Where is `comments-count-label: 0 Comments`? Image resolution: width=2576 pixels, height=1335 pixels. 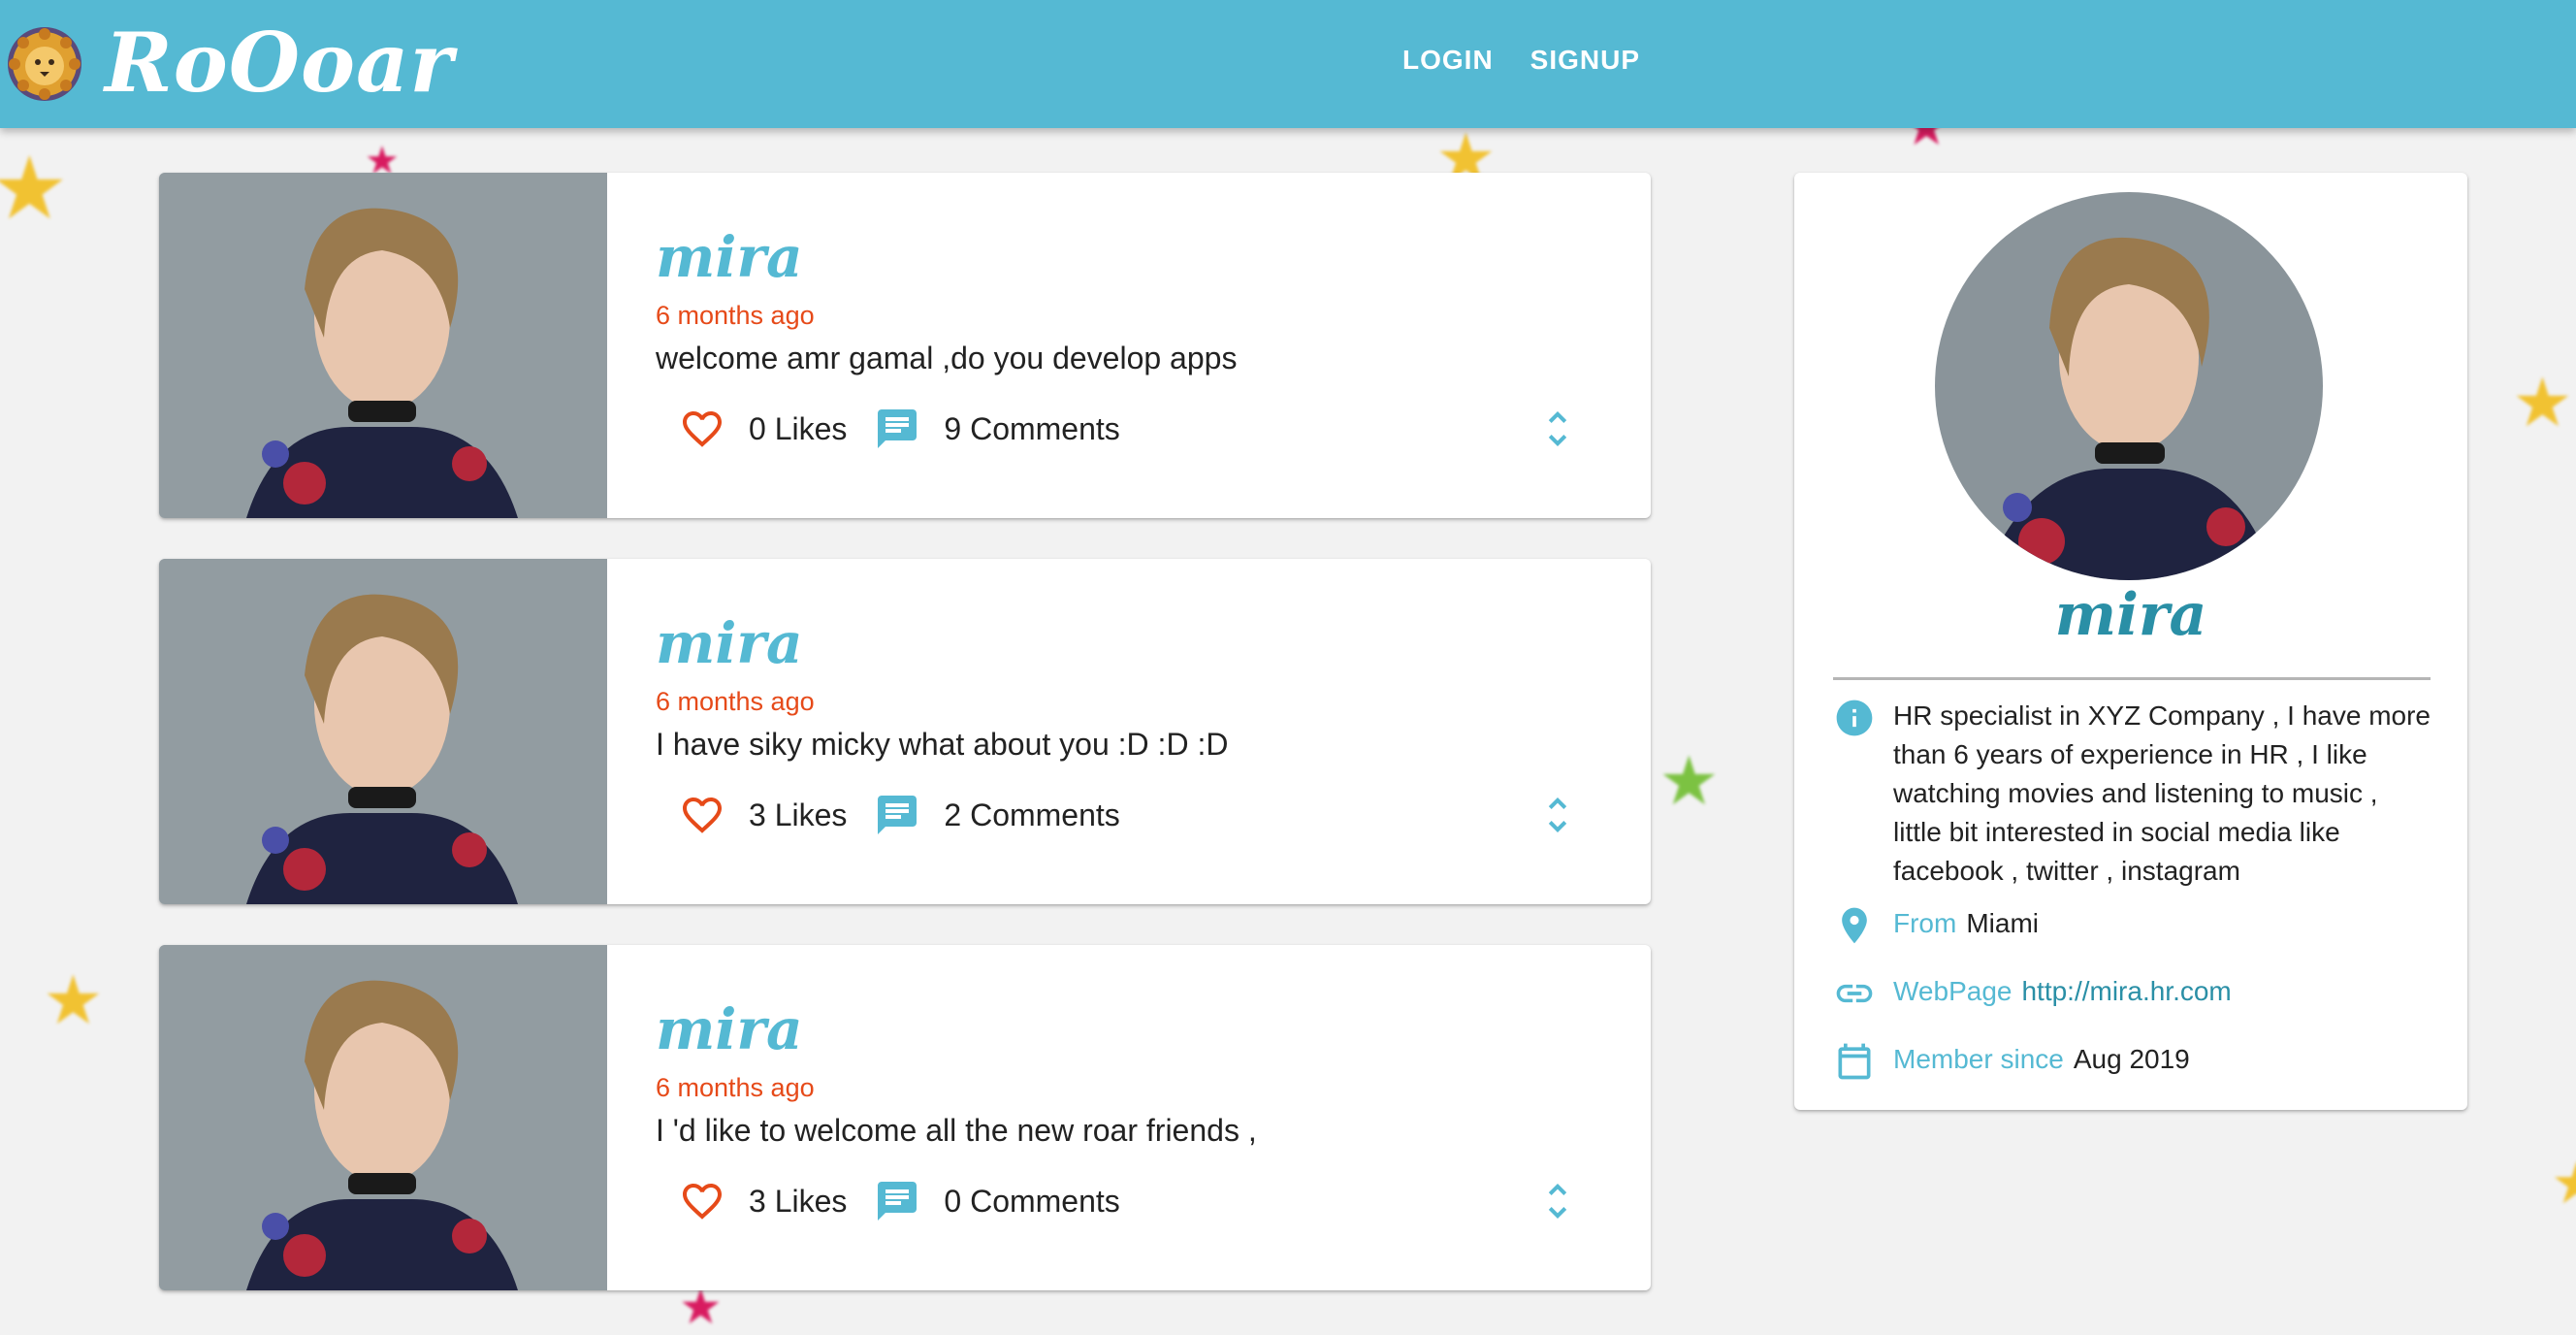
comments-count-label: 0 Comments is located at coordinates (1031, 1202).